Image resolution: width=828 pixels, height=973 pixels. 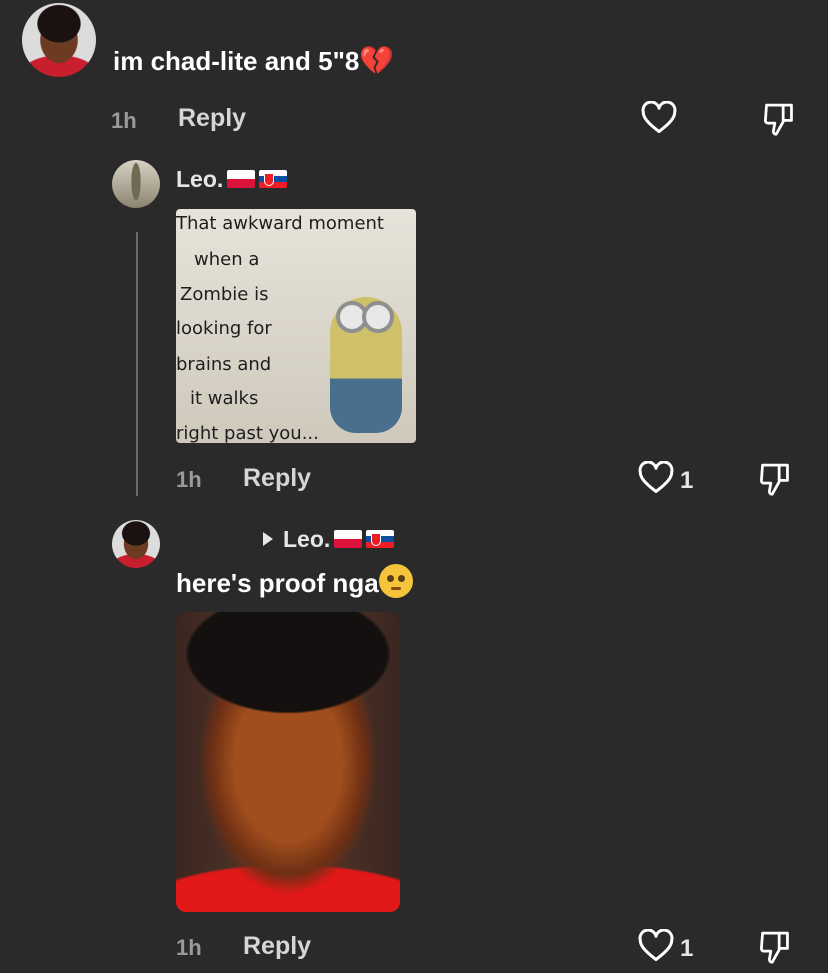 I want to click on reply-avatar-self, so click(x=136, y=544).